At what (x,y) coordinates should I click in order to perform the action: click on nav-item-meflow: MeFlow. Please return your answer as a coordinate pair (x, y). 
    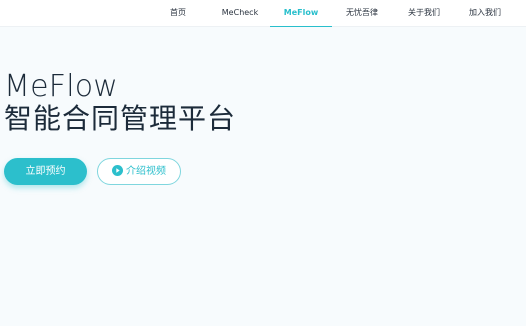
    Looking at the image, I should click on (301, 13).